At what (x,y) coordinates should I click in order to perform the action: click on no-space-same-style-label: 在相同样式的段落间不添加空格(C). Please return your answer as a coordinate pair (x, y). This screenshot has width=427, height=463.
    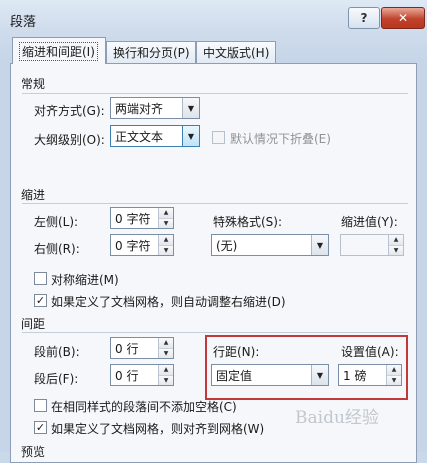
    Looking at the image, I should click on (144, 407).